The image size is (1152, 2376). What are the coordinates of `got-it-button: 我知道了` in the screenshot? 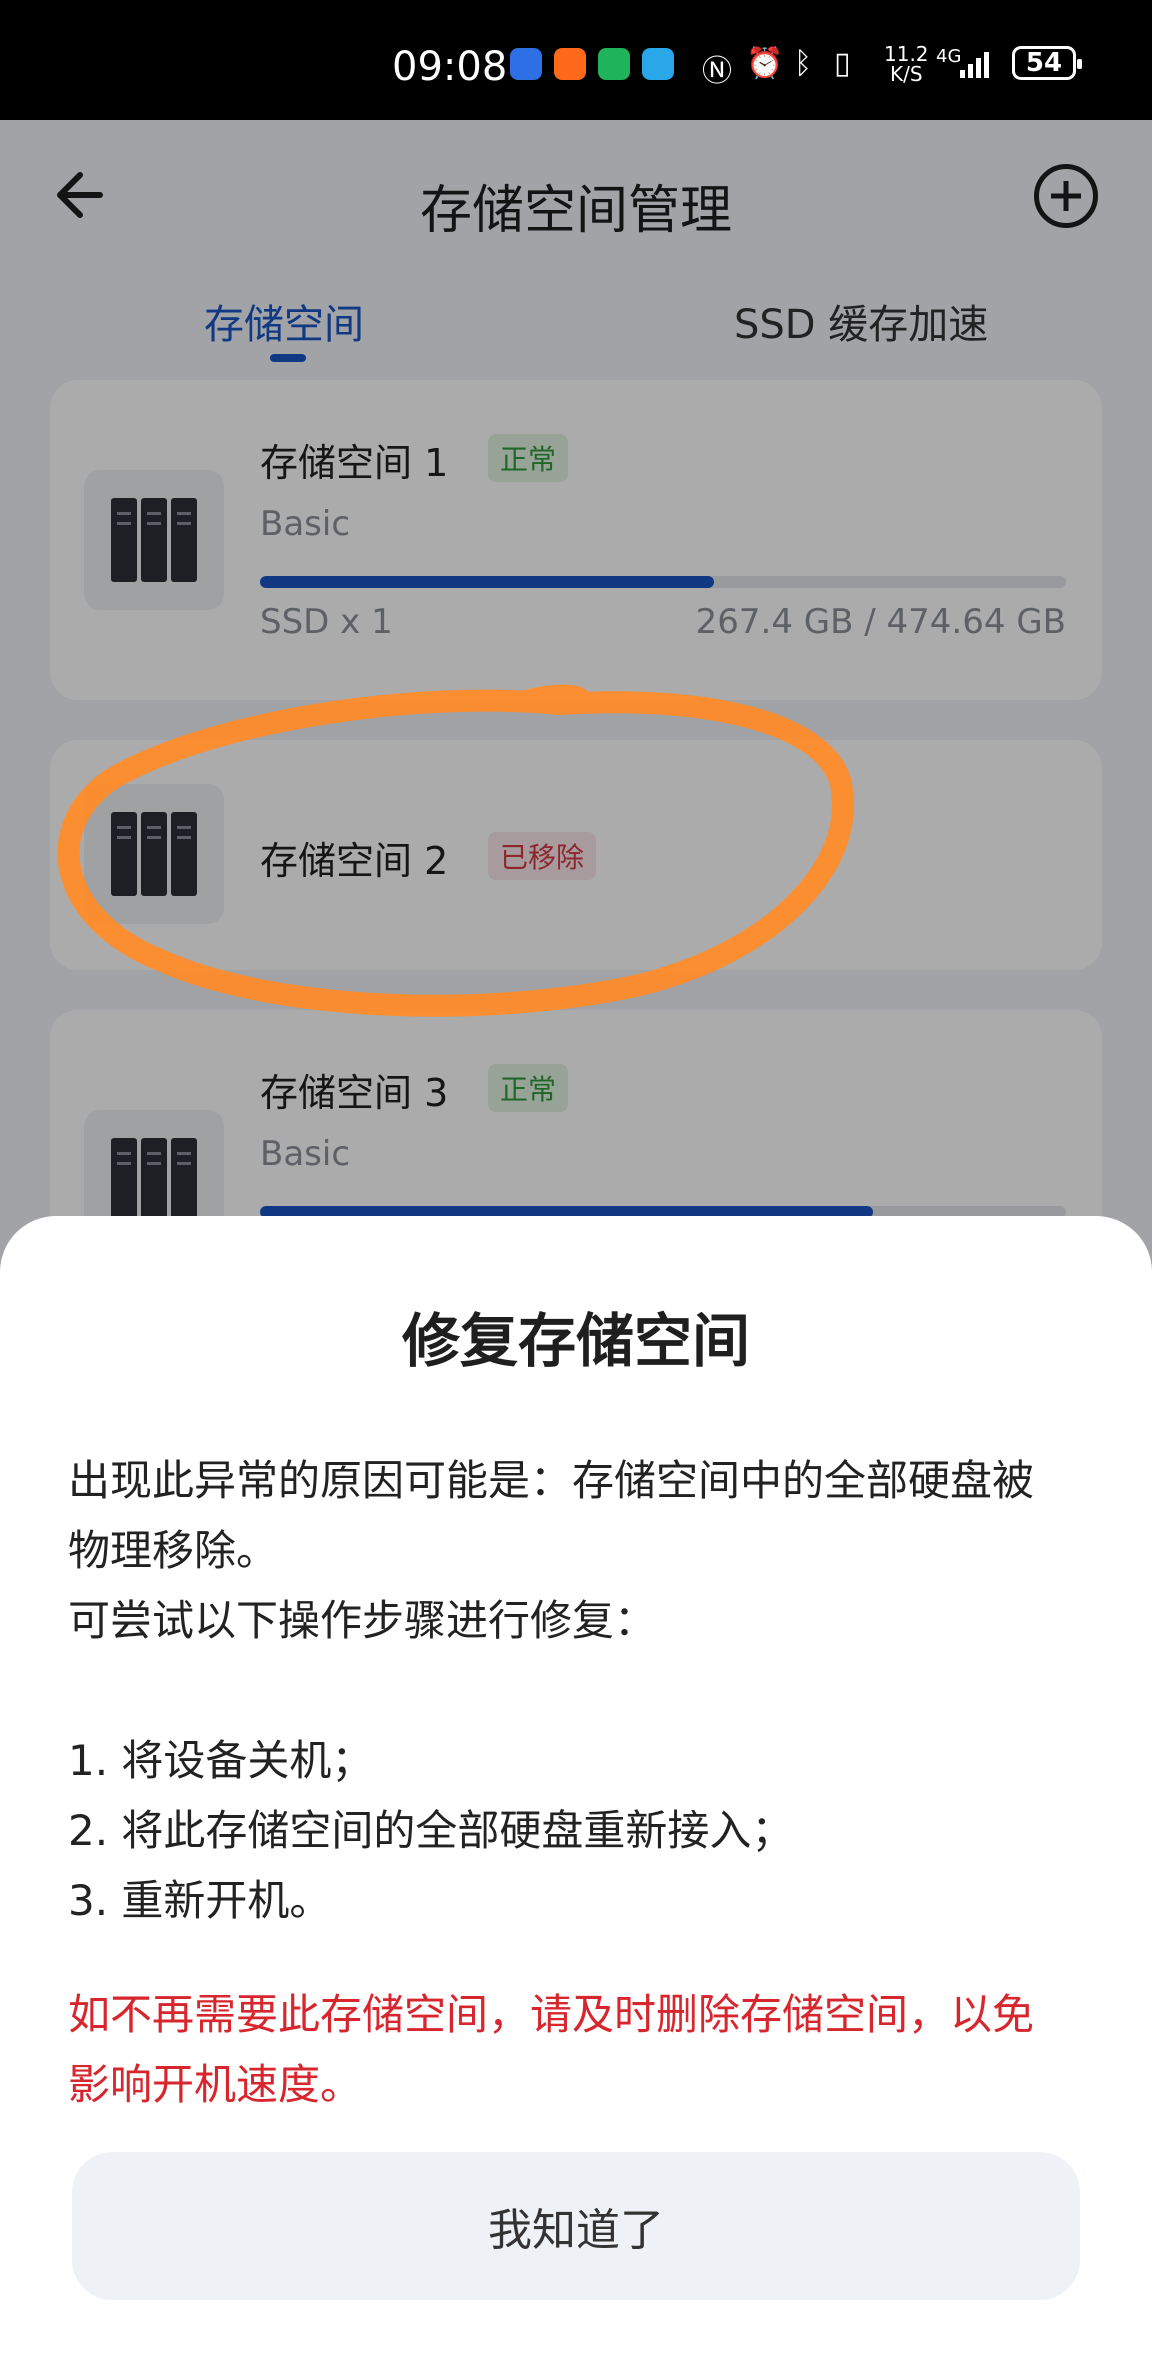 It's located at (576, 2226).